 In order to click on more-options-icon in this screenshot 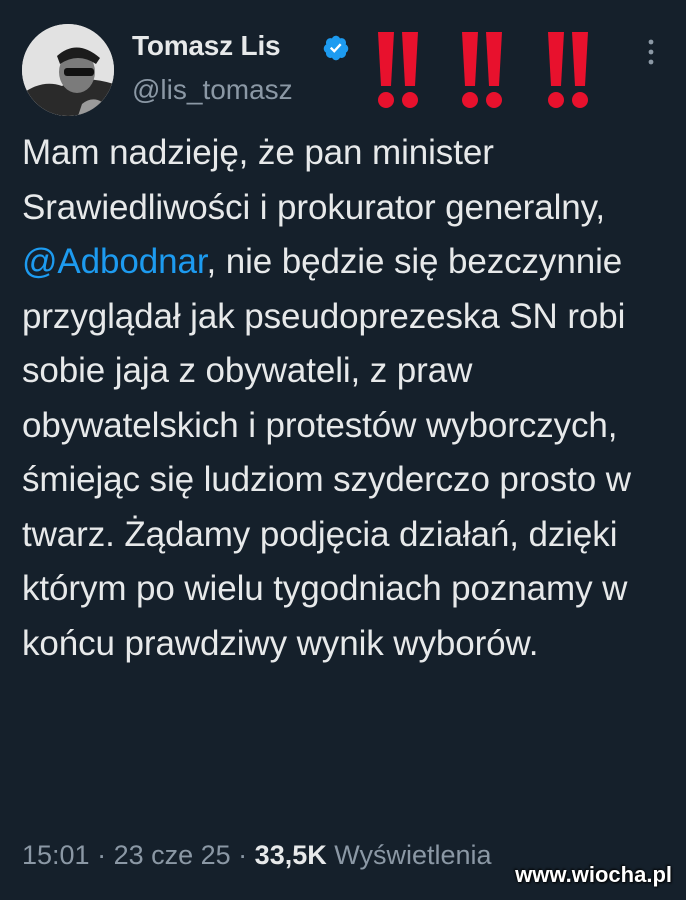, I will do `click(651, 52)`.